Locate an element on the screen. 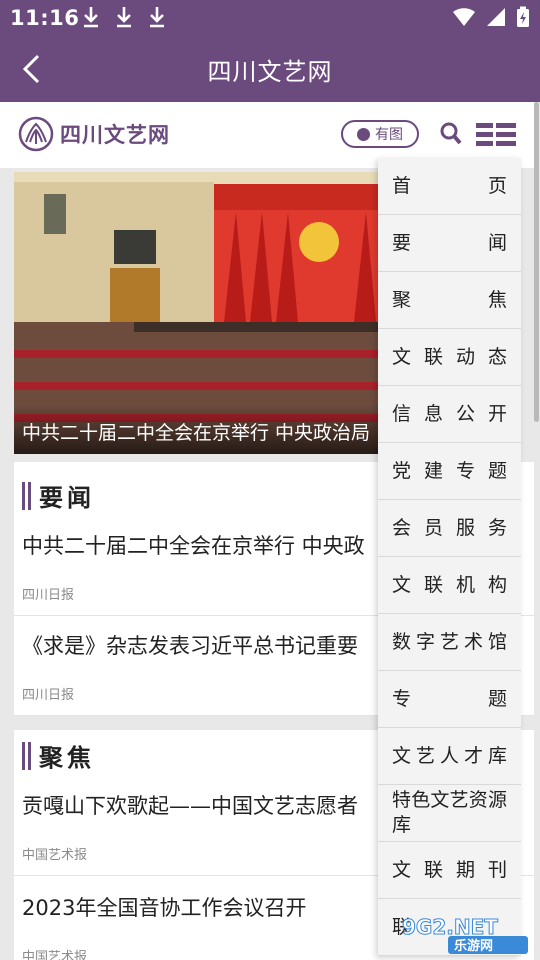  menu-item-label: 专题 is located at coordinates (449, 698).